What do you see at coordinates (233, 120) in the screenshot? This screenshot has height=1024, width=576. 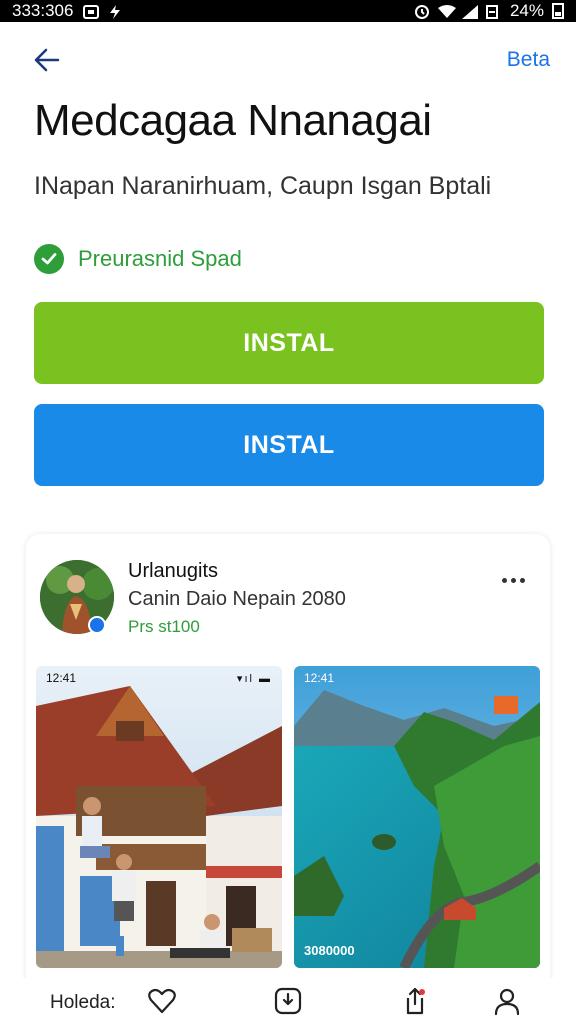 I see `app-title: Medcagaa Nnanagai` at bounding box center [233, 120].